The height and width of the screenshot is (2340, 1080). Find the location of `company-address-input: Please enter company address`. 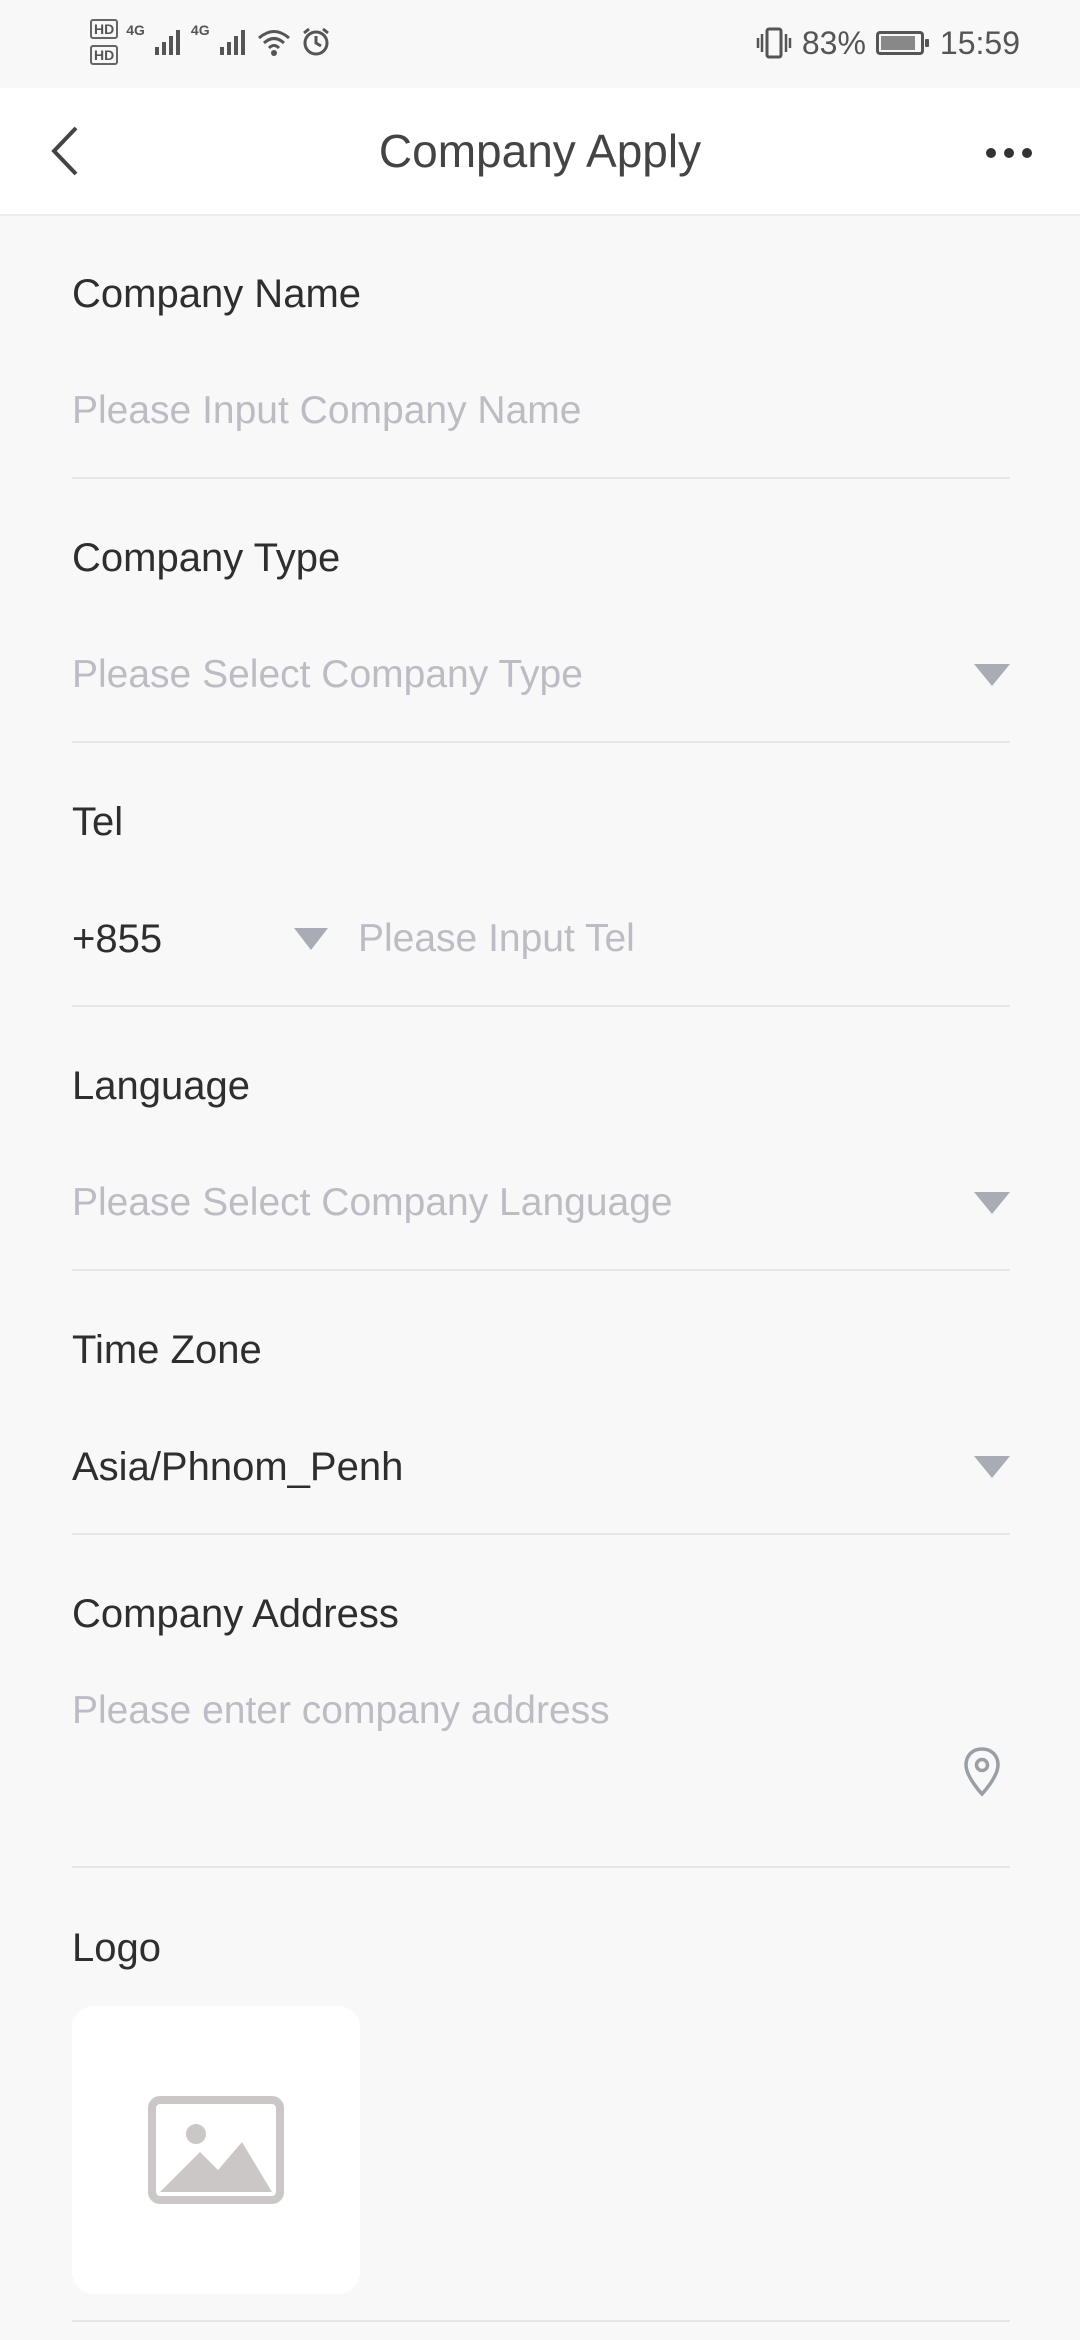

company-address-input: Please enter company address is located at coordinates (541, 1746).